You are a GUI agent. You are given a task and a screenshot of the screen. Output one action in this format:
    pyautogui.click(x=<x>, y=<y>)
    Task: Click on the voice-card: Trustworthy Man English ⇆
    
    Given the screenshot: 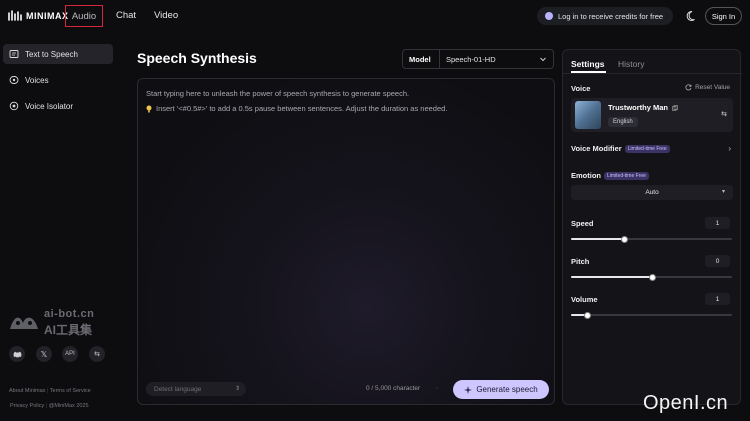 What is the action you would take?
    pyautogui.click(x=652, y=115)
    